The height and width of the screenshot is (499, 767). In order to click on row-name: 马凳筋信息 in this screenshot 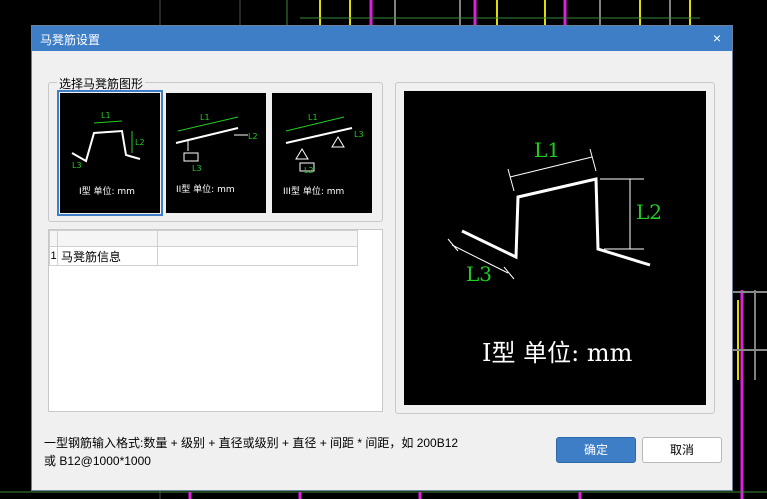, I will do `click(107, 256)`.